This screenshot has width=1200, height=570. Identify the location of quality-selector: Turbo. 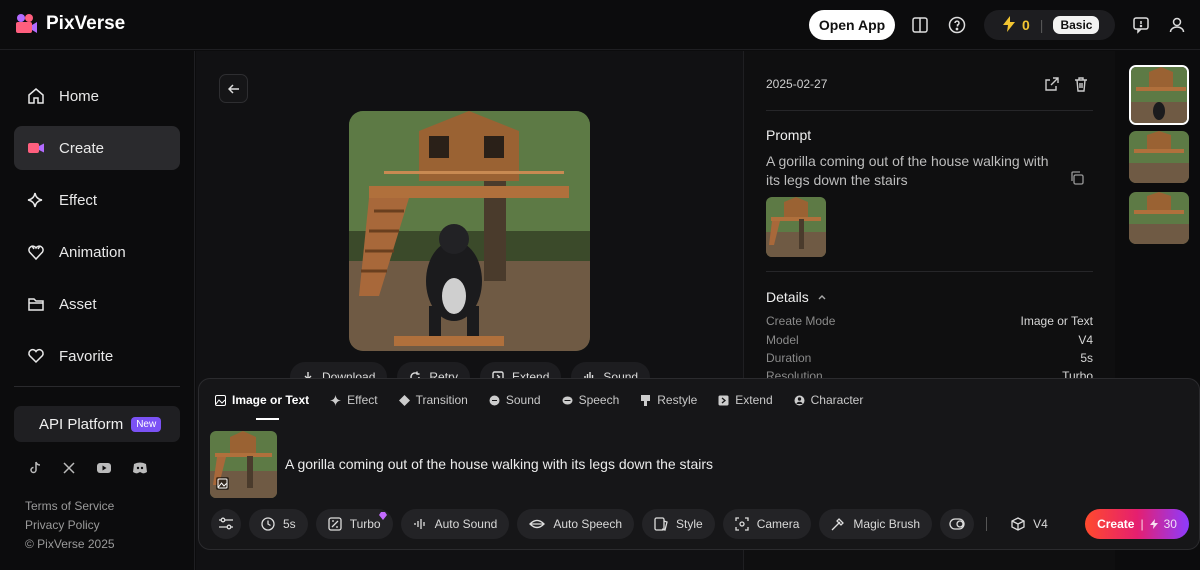
(354, 524).